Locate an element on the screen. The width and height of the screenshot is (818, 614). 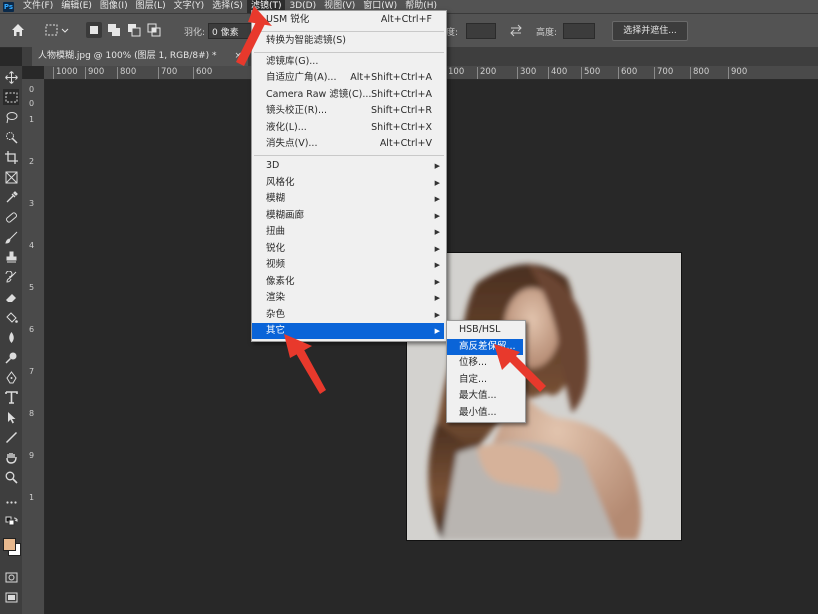
ruler-tick: 0 is located at coordinates (32, 103).